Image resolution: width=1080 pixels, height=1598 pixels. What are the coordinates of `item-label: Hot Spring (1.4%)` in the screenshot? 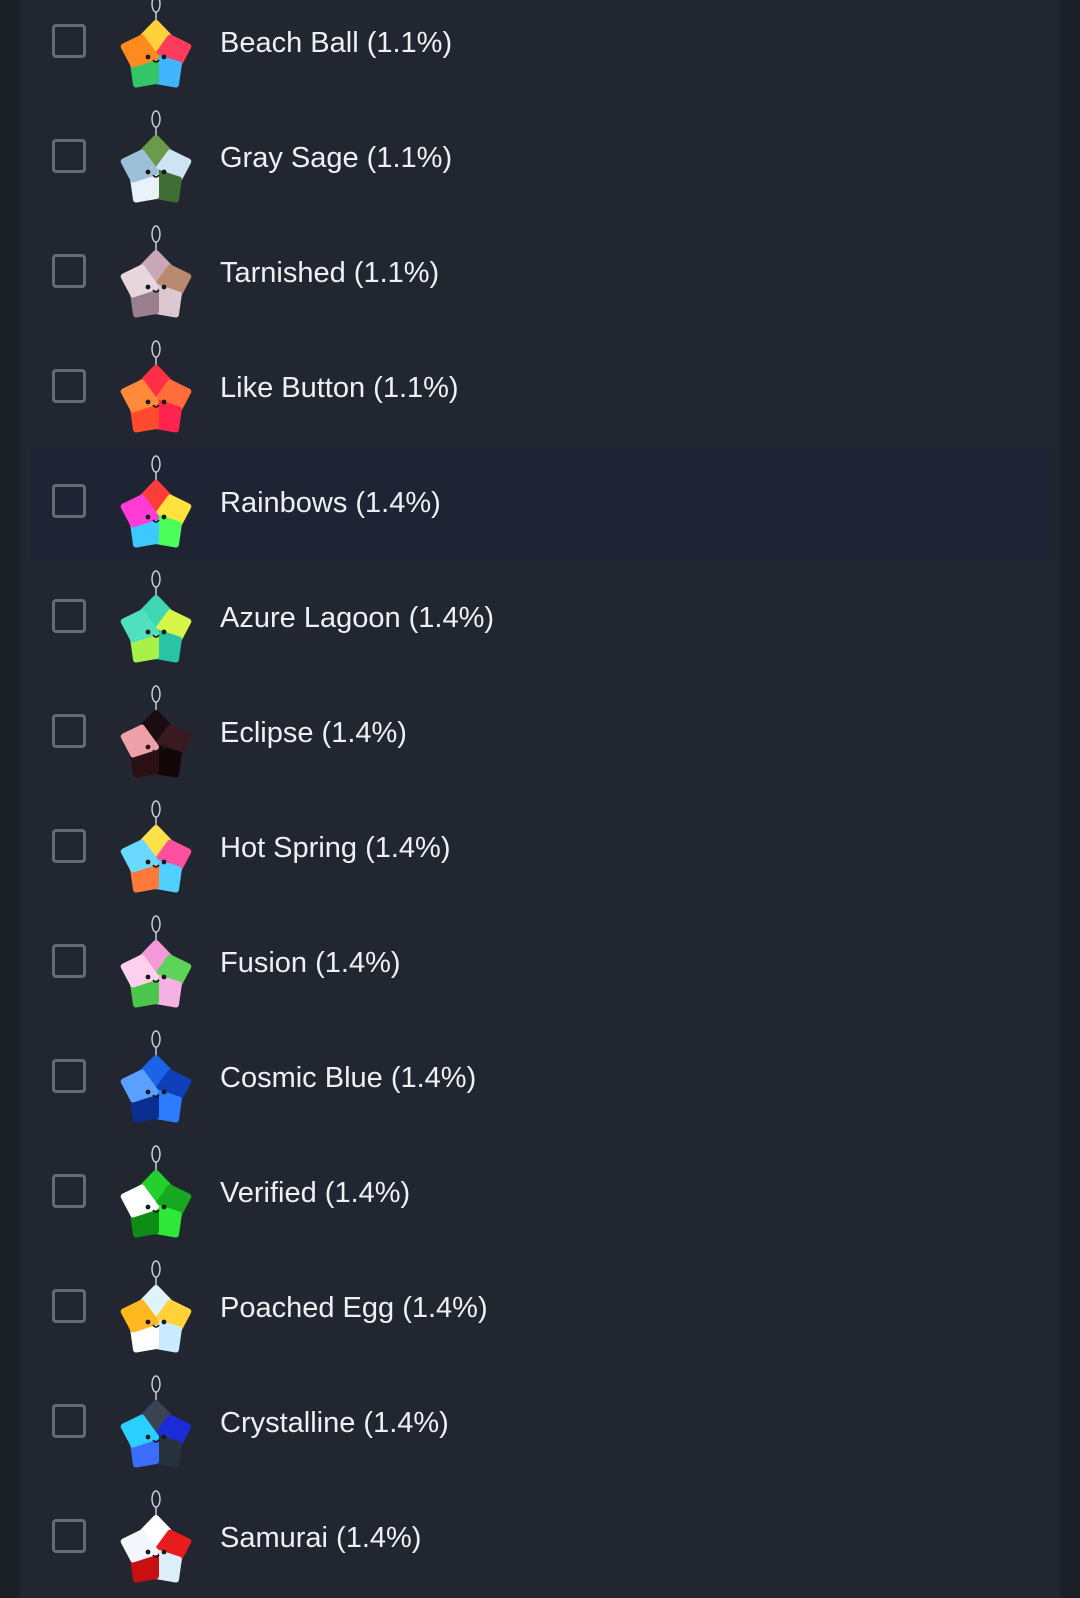 It's located at (335, 848).